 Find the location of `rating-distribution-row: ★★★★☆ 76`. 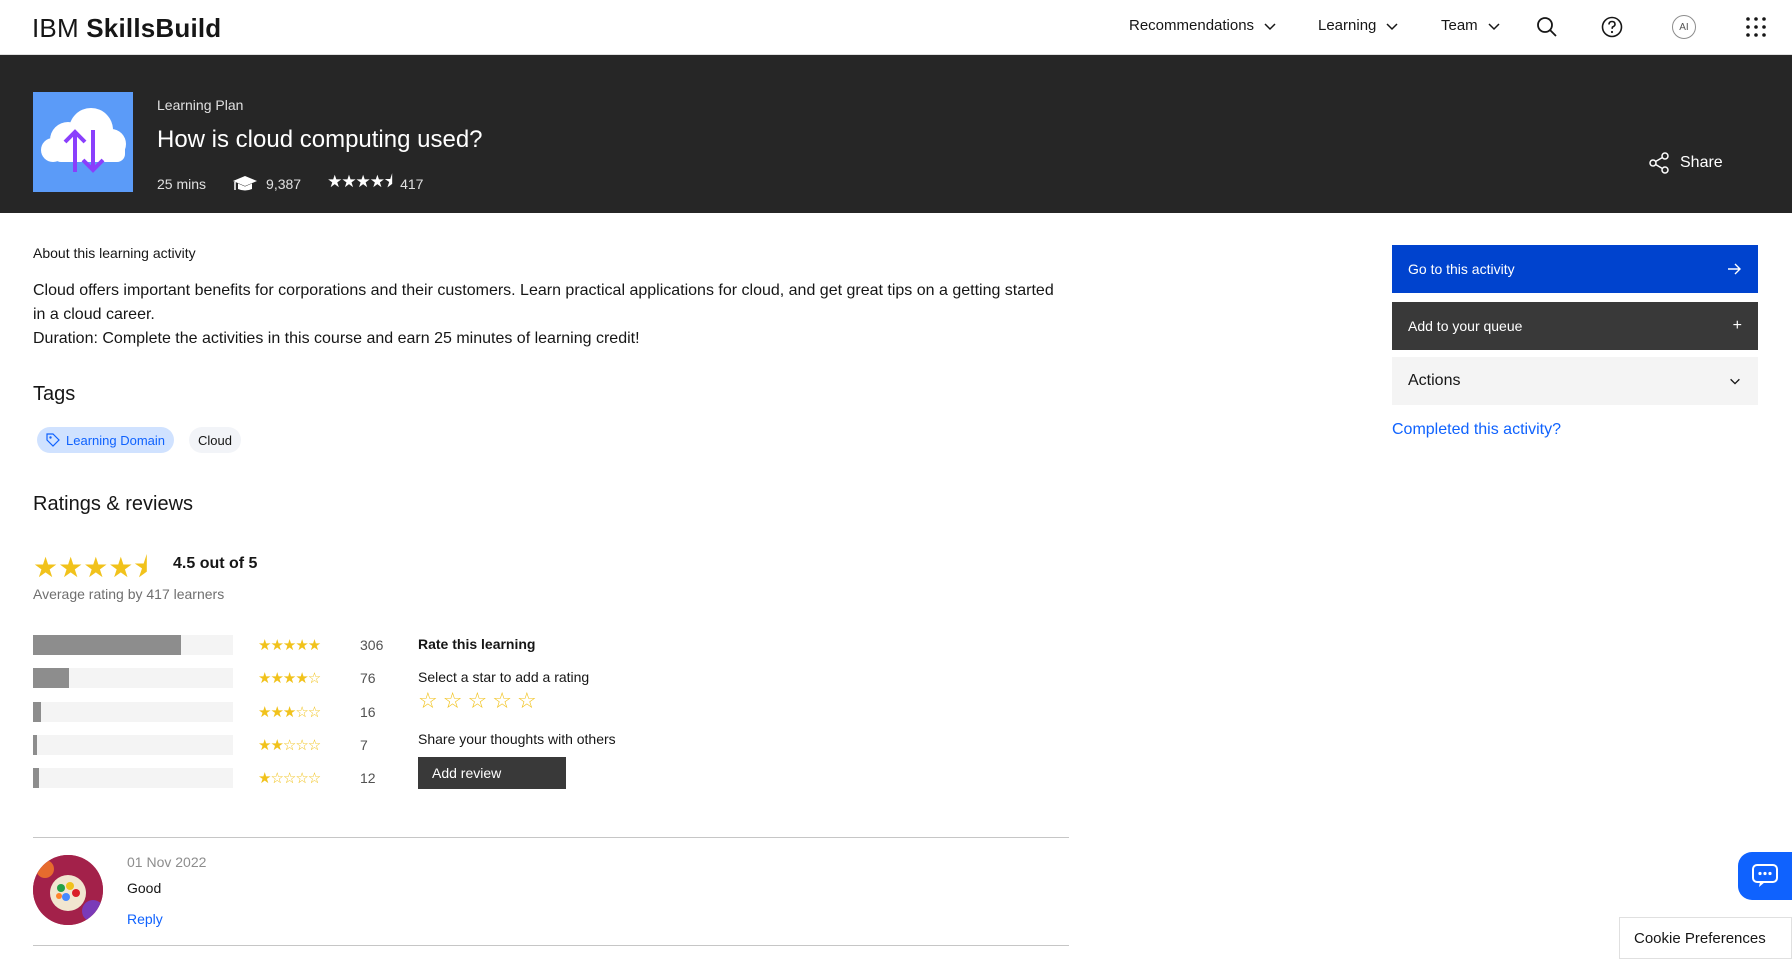

rating-distribution-row: ★★★★☆ 76 is located at coordinates (204, 678).